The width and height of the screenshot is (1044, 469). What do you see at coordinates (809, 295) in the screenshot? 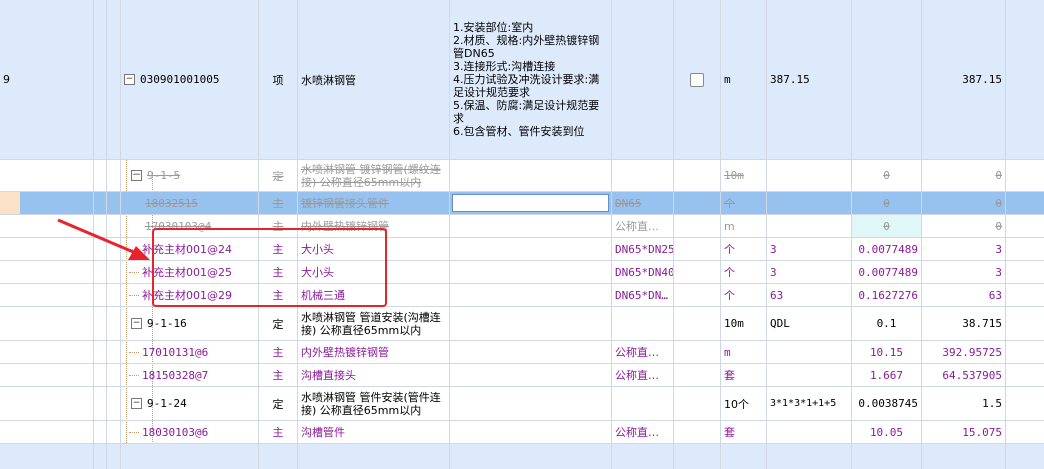
I see `expr-cell: 63` at bounding box center [809, 295].